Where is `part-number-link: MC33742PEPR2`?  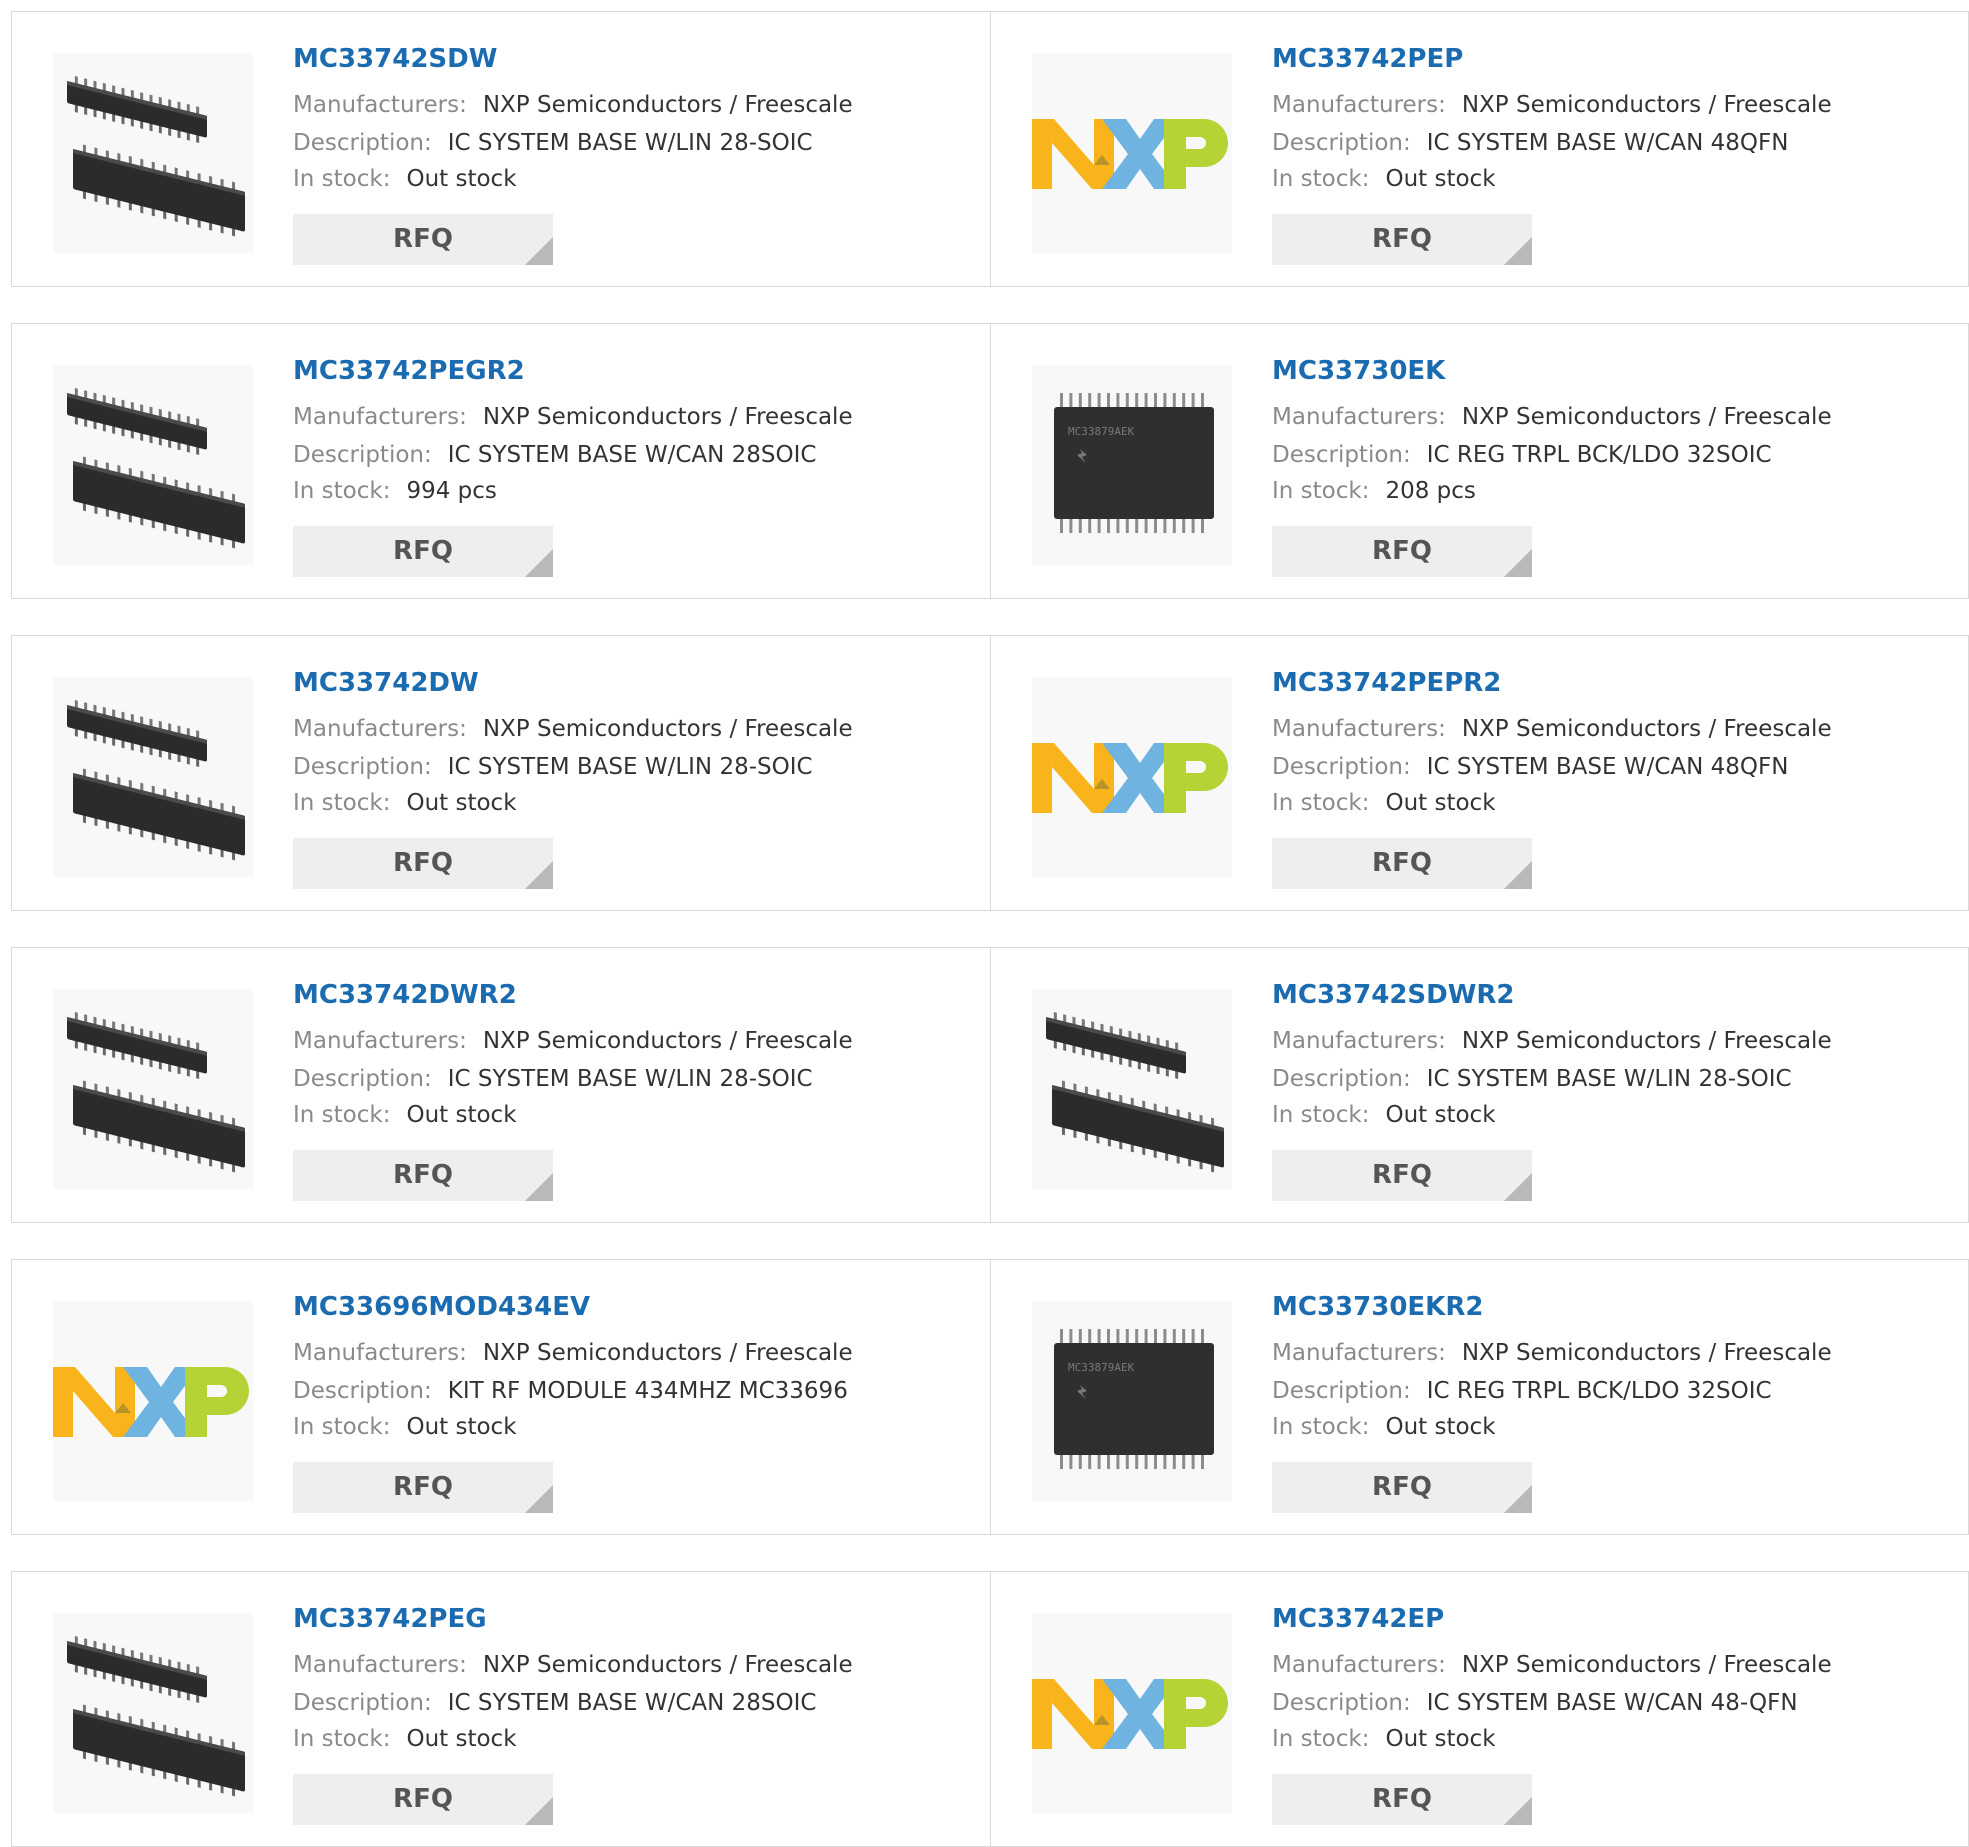 part-number-link: MC33742PEPR2 is located at coordinates (1386, 683).